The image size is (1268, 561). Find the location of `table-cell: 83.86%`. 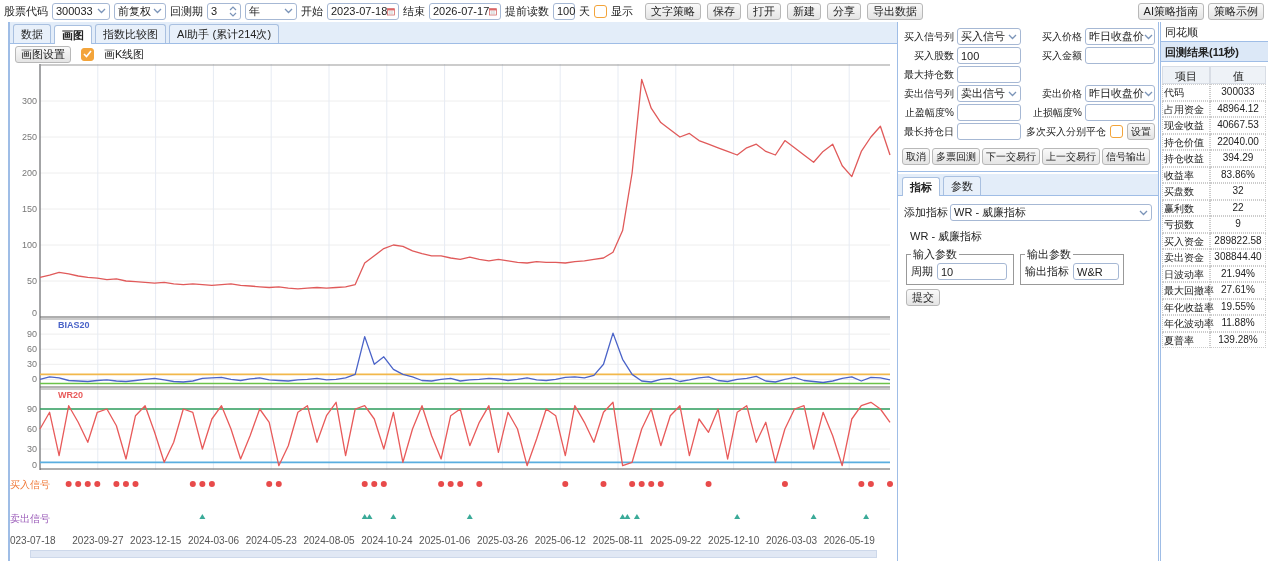

table-cell: 83.86% is located at coordinates (1238, 174).